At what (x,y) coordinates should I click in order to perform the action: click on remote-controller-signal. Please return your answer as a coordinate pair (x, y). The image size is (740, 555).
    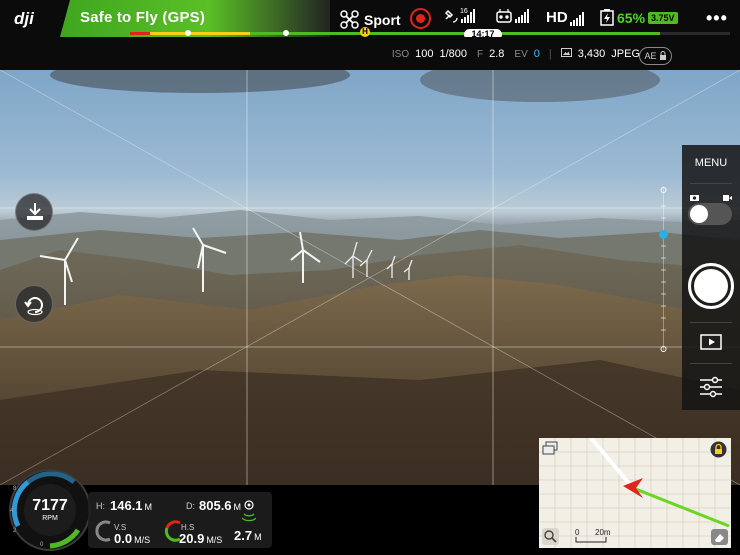
    Looking at the image, I should click on (512, 16).